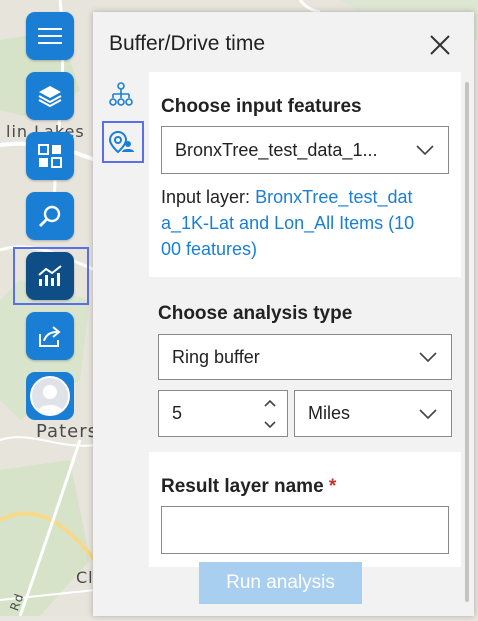  Describe the element at coordinates (67, 431) in the screenshot. I see `map-label-paters: Paters` at that location.